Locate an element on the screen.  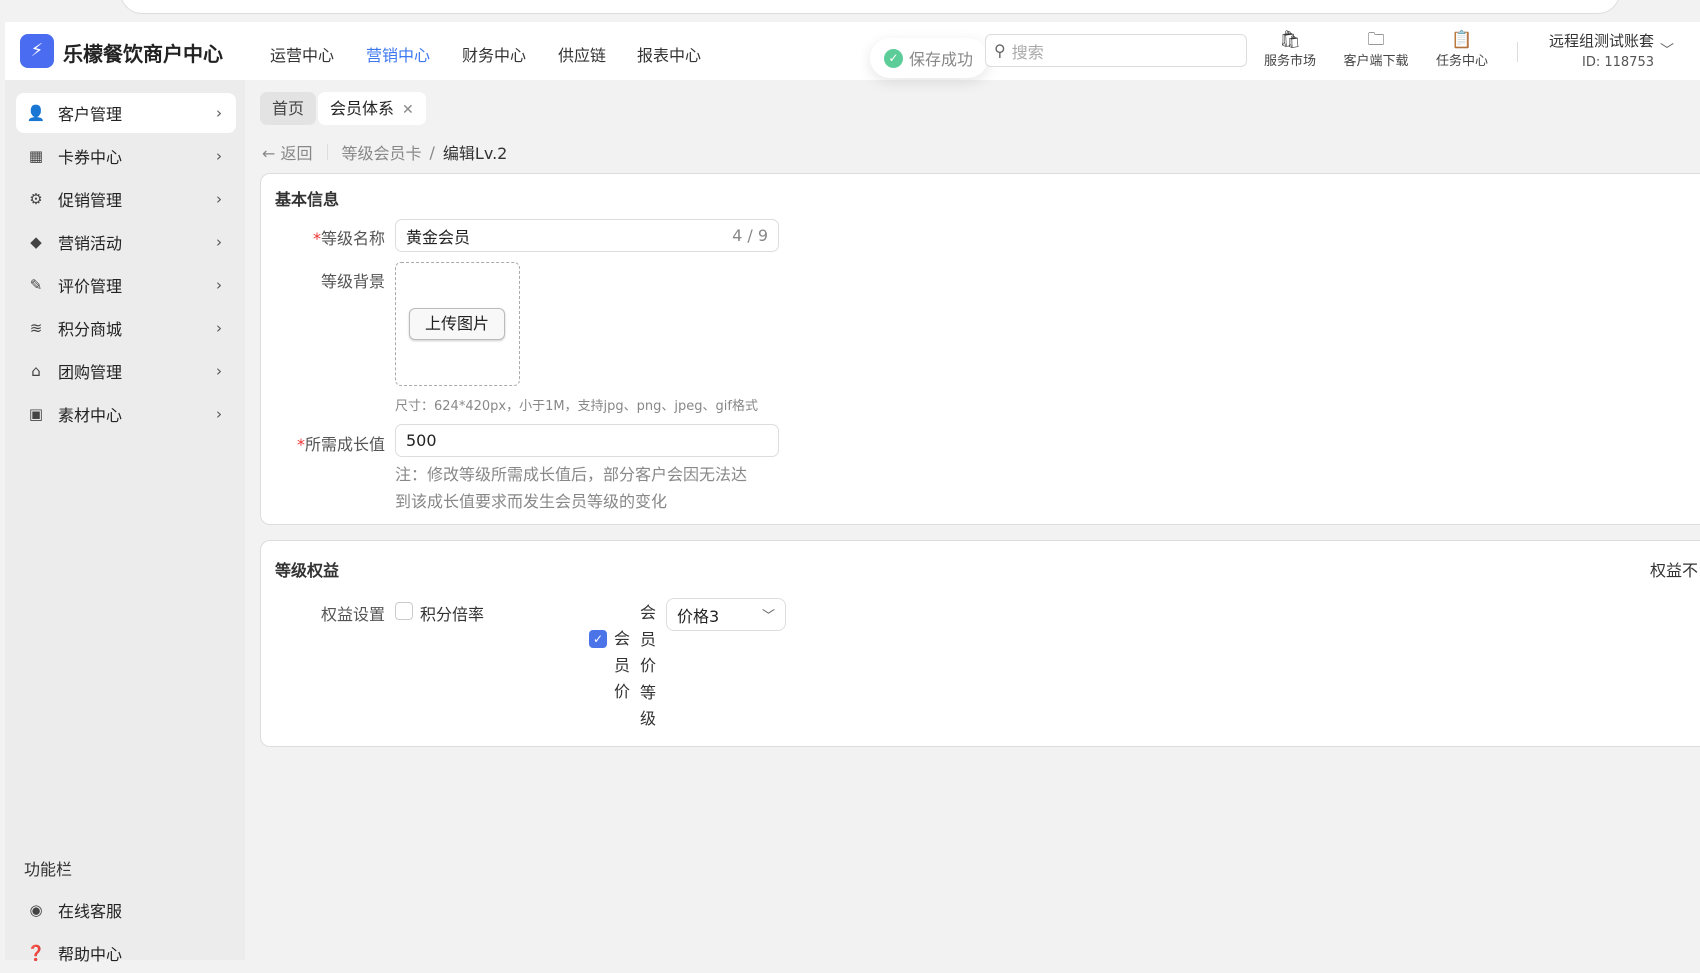
sidebar-item-label: 评价管理 is located at coordinates (90, 286).